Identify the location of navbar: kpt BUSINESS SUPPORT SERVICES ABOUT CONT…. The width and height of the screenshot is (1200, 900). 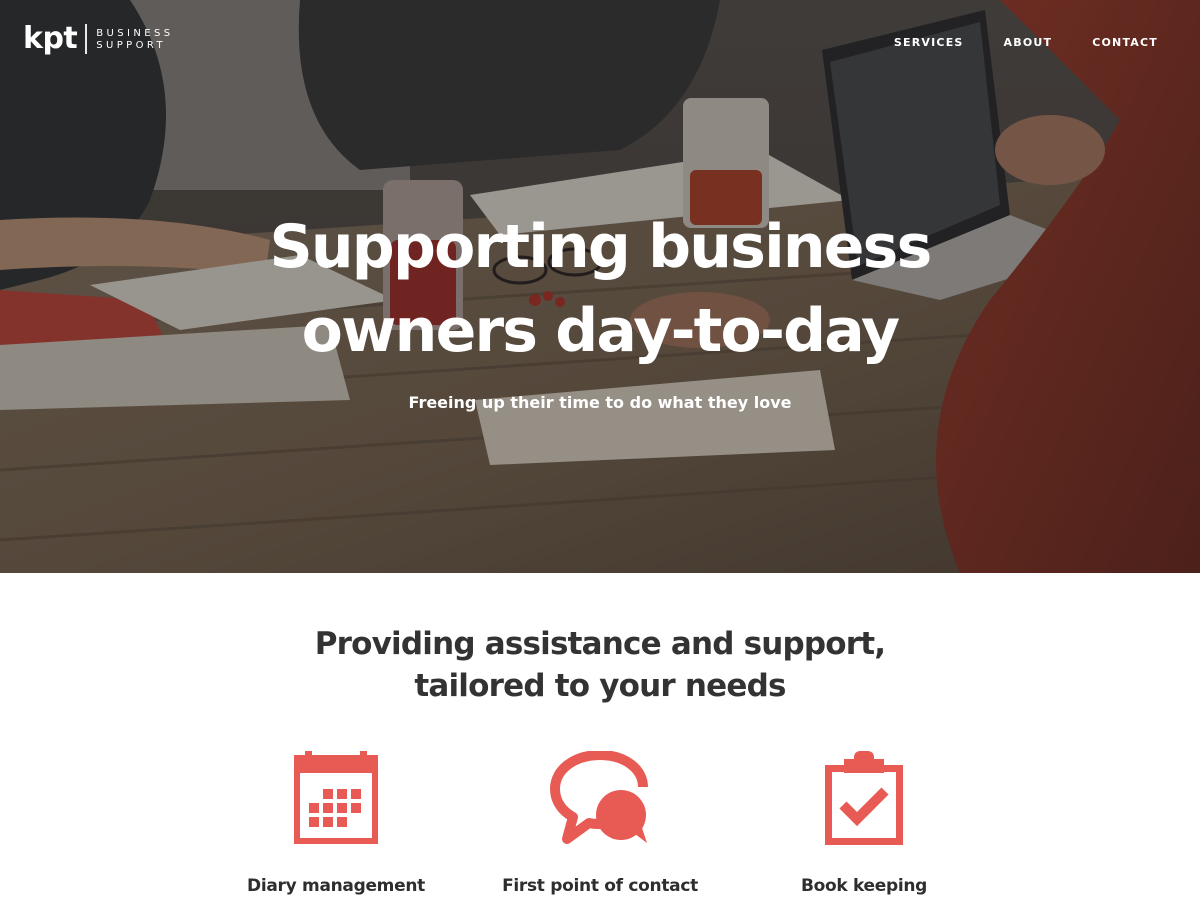
(600, 40).